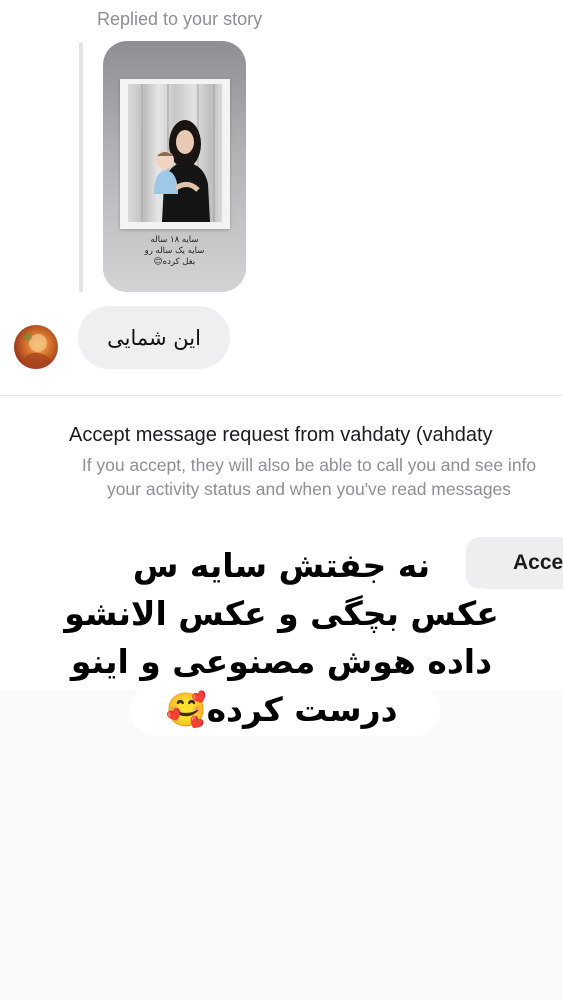 Image resolution: width=563 pixels, height=1000 pixels. I want to click on avatar-image-icon, so click(37, 351).